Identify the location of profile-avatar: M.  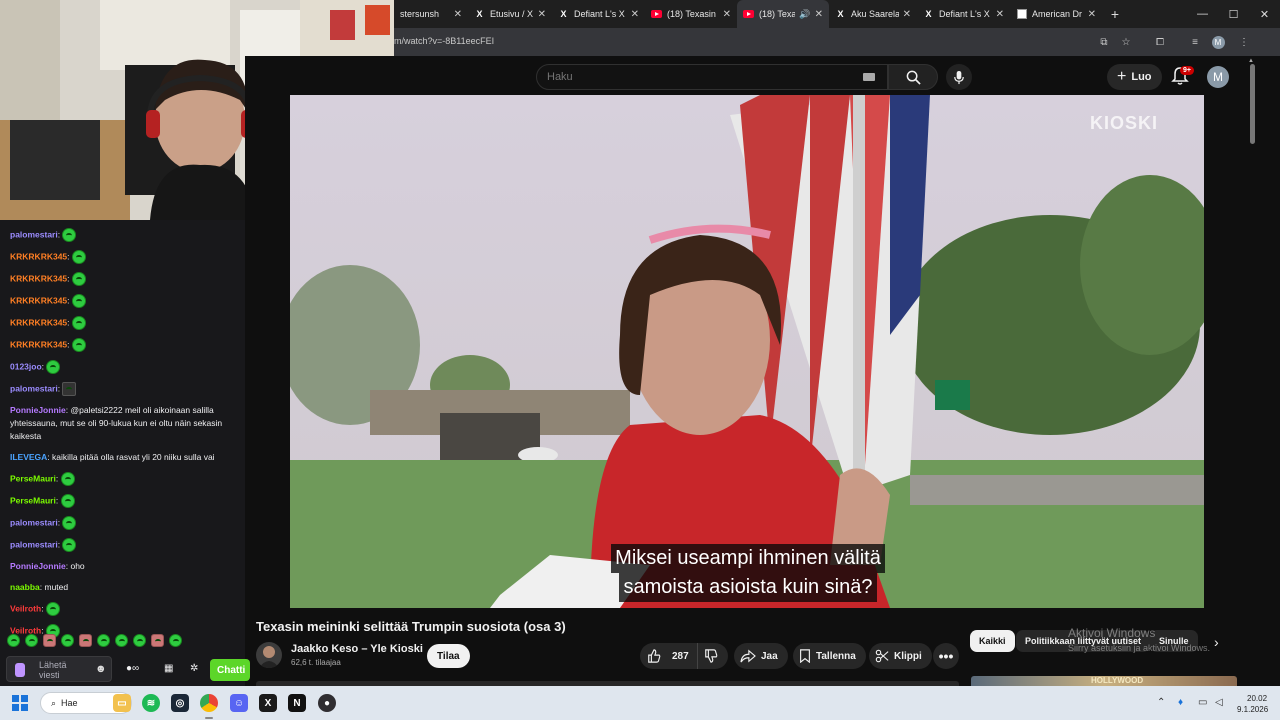
(1218, 42).